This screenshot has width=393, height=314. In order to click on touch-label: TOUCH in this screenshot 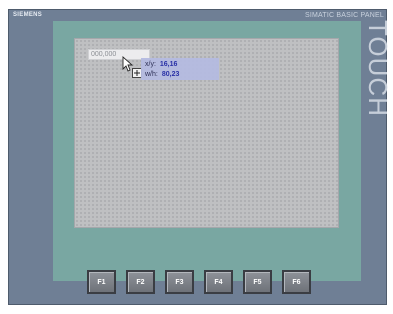, I will do `click(378, 68)`.